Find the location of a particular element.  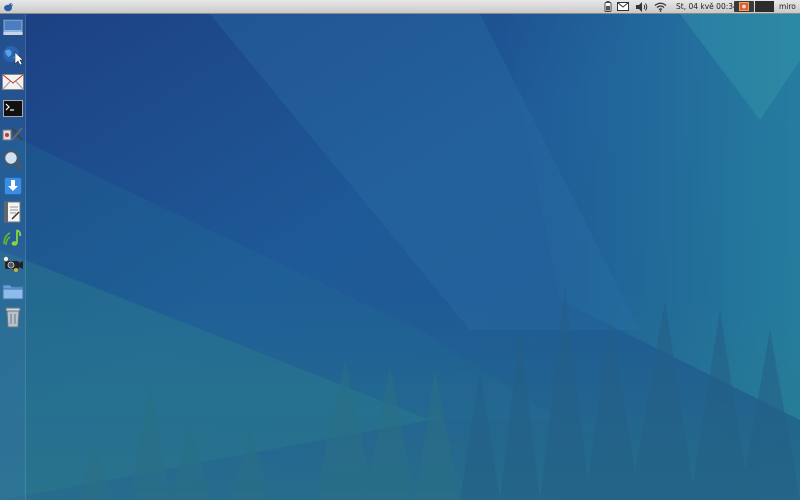

wifi-icon is located at coordinates (660, 7).